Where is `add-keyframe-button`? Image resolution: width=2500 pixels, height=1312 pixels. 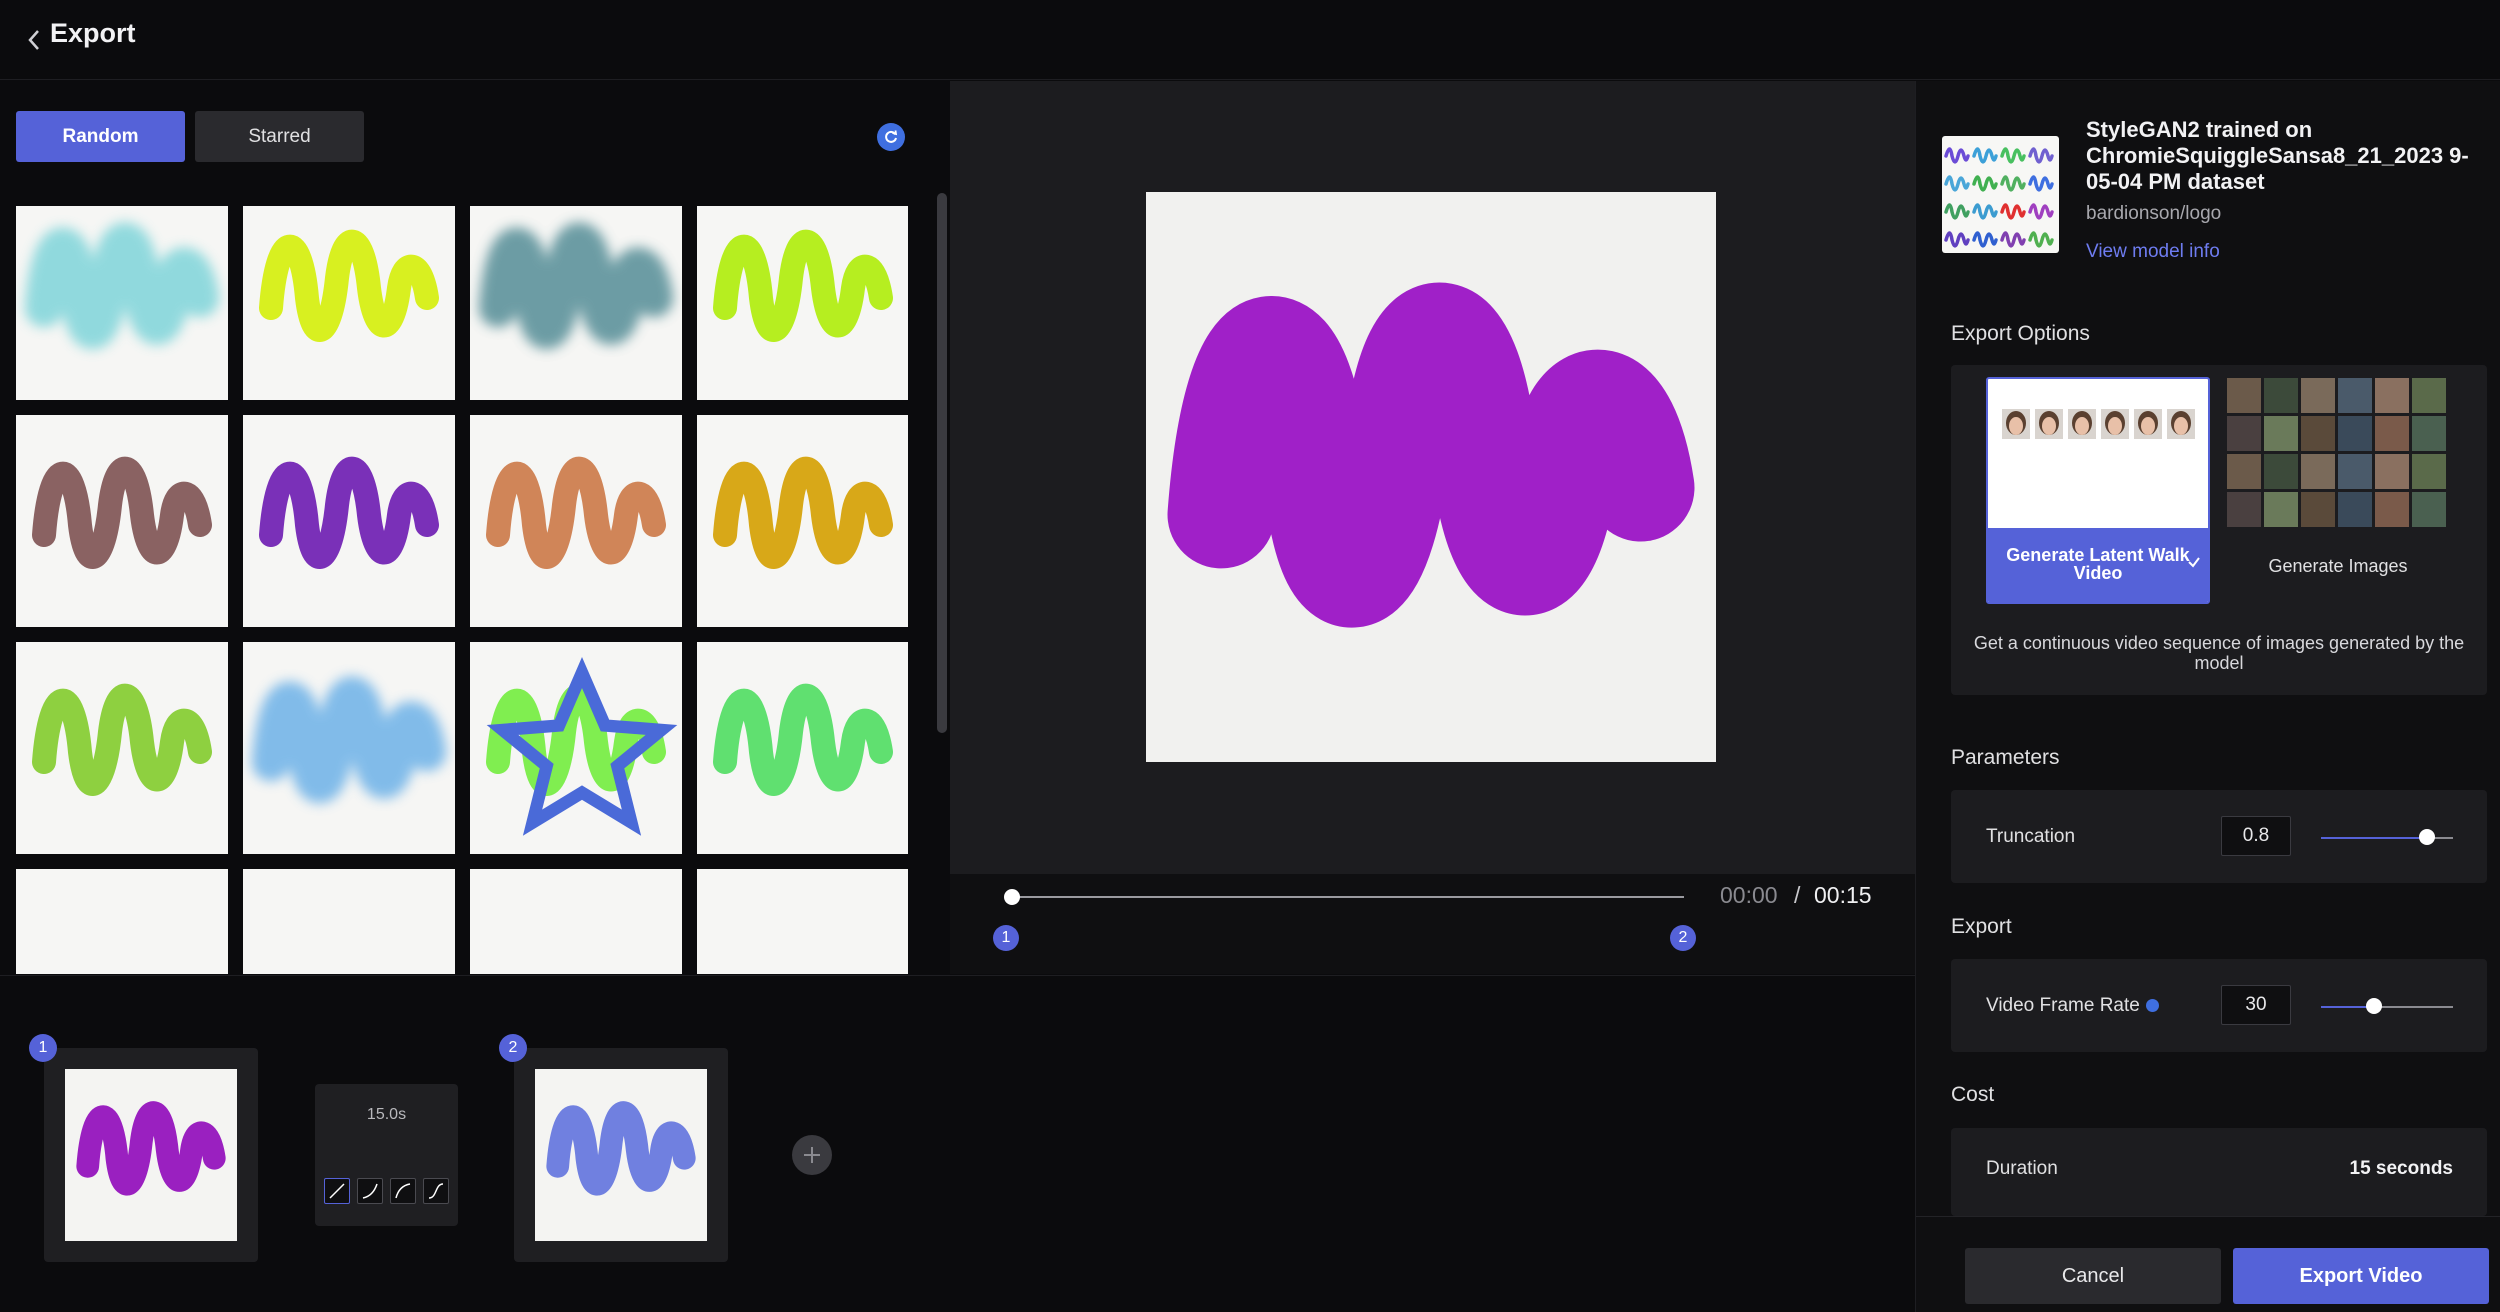
add-keyframe-button is located at coordinates (812, 1155).